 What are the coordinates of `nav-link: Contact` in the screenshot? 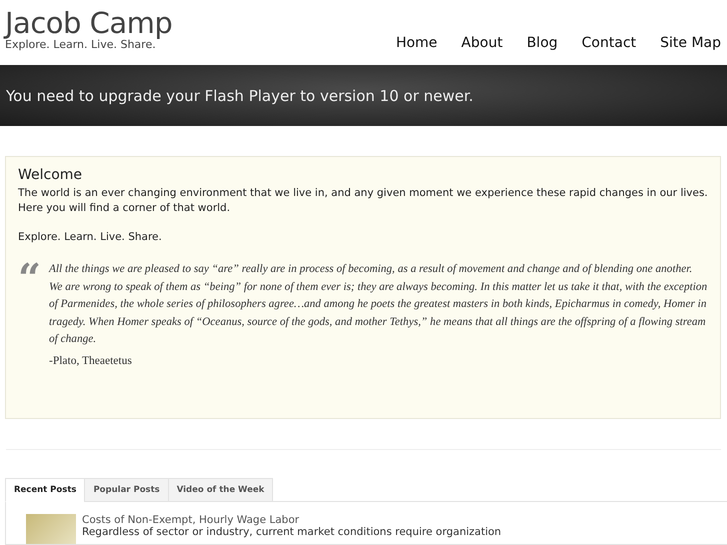 It's located at (609, 43).